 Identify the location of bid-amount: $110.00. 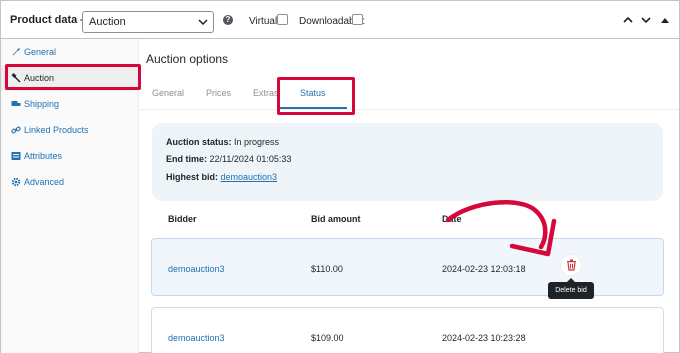
(327, 269).